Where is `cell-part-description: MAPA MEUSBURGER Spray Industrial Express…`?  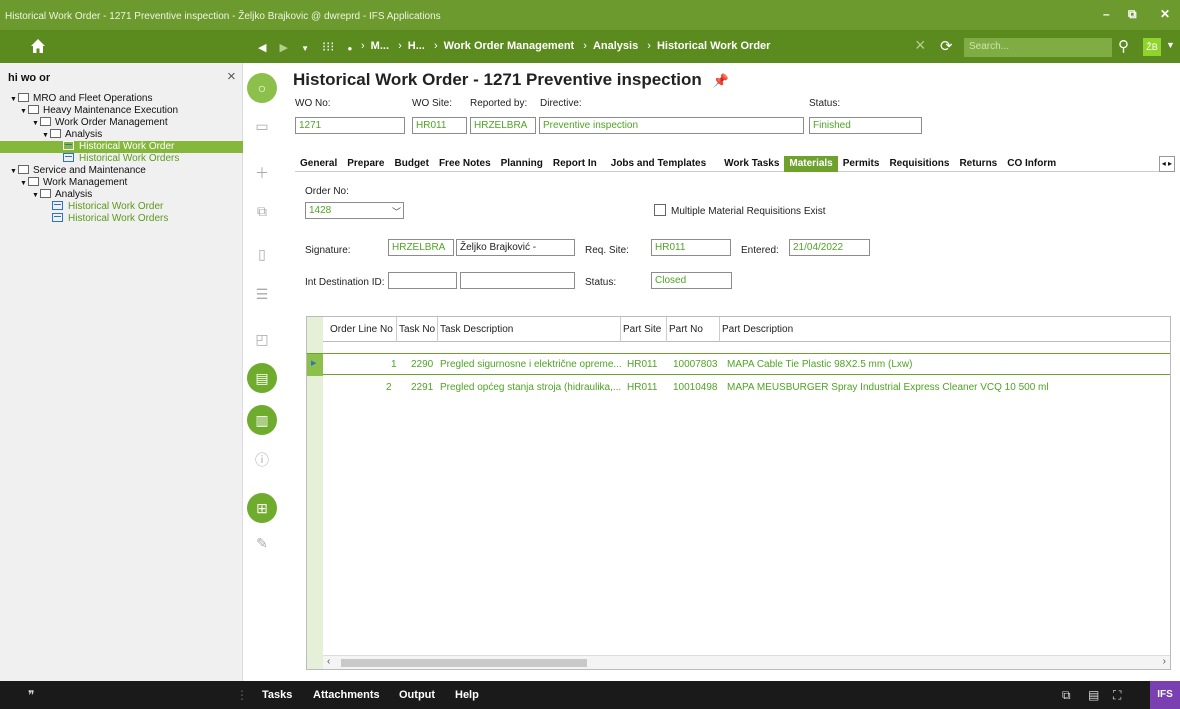
cell-part-description: MAPA MEUSBURGER Spray Industrial Express… is located at coordinates (888, 387).